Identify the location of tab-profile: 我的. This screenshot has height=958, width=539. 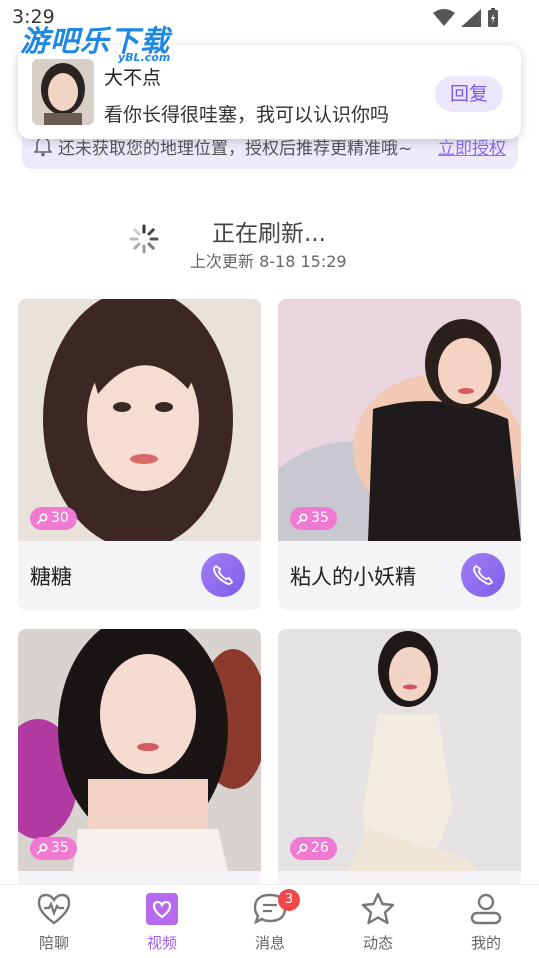
(485, 921).